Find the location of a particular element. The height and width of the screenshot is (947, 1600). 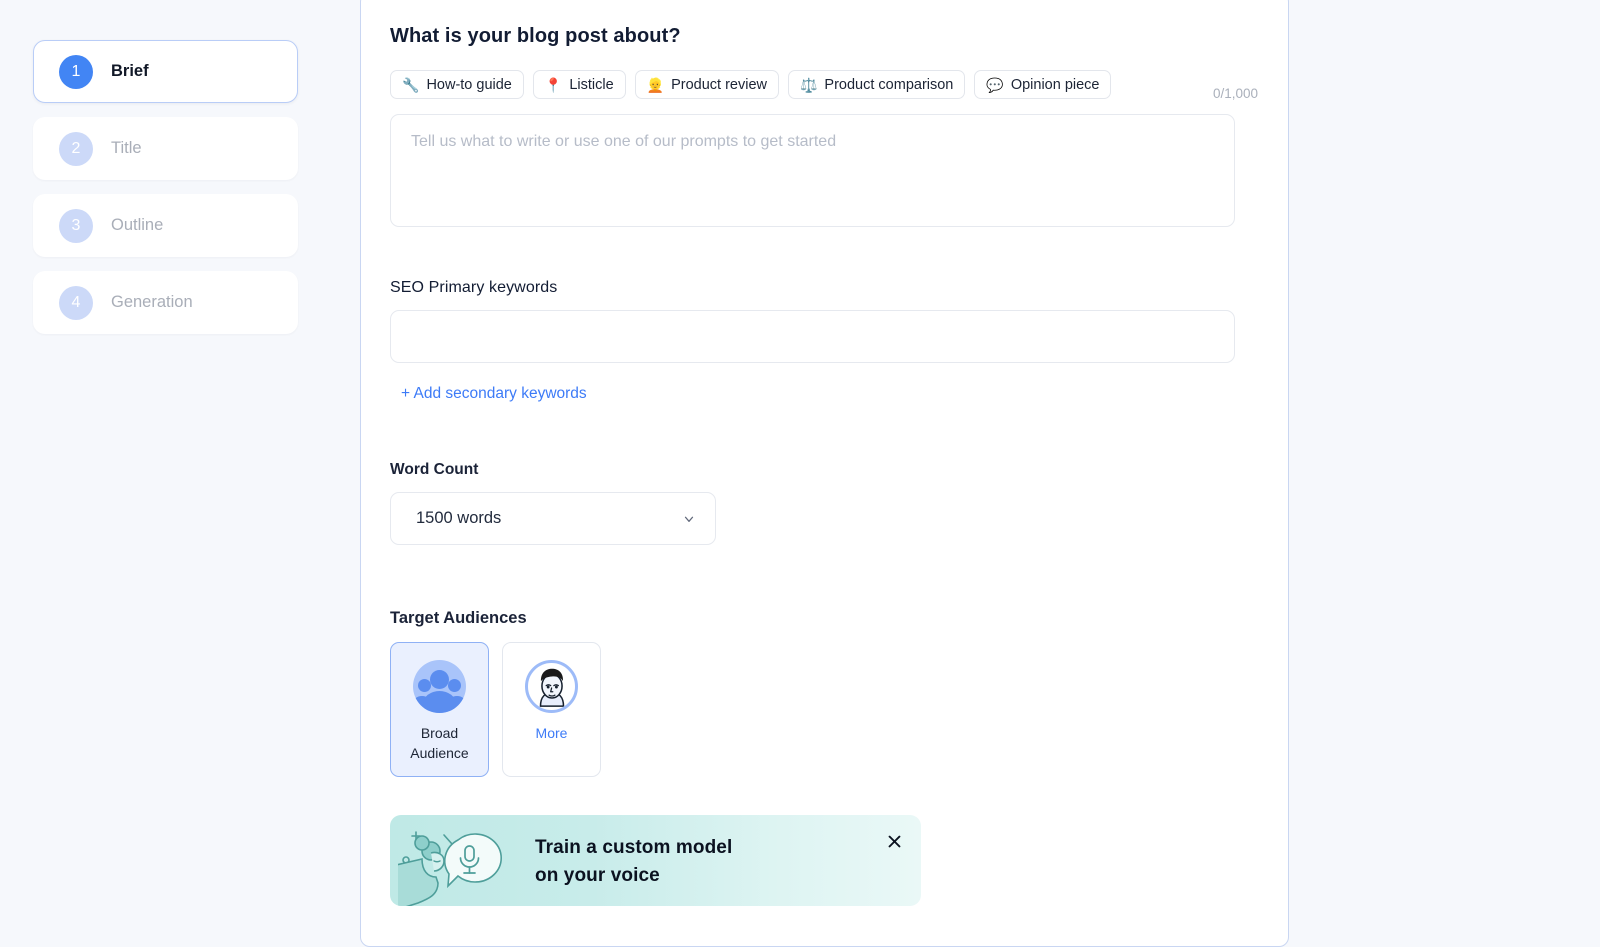

audience-card-label: Broad Audience is located at coordinates (439, 743).